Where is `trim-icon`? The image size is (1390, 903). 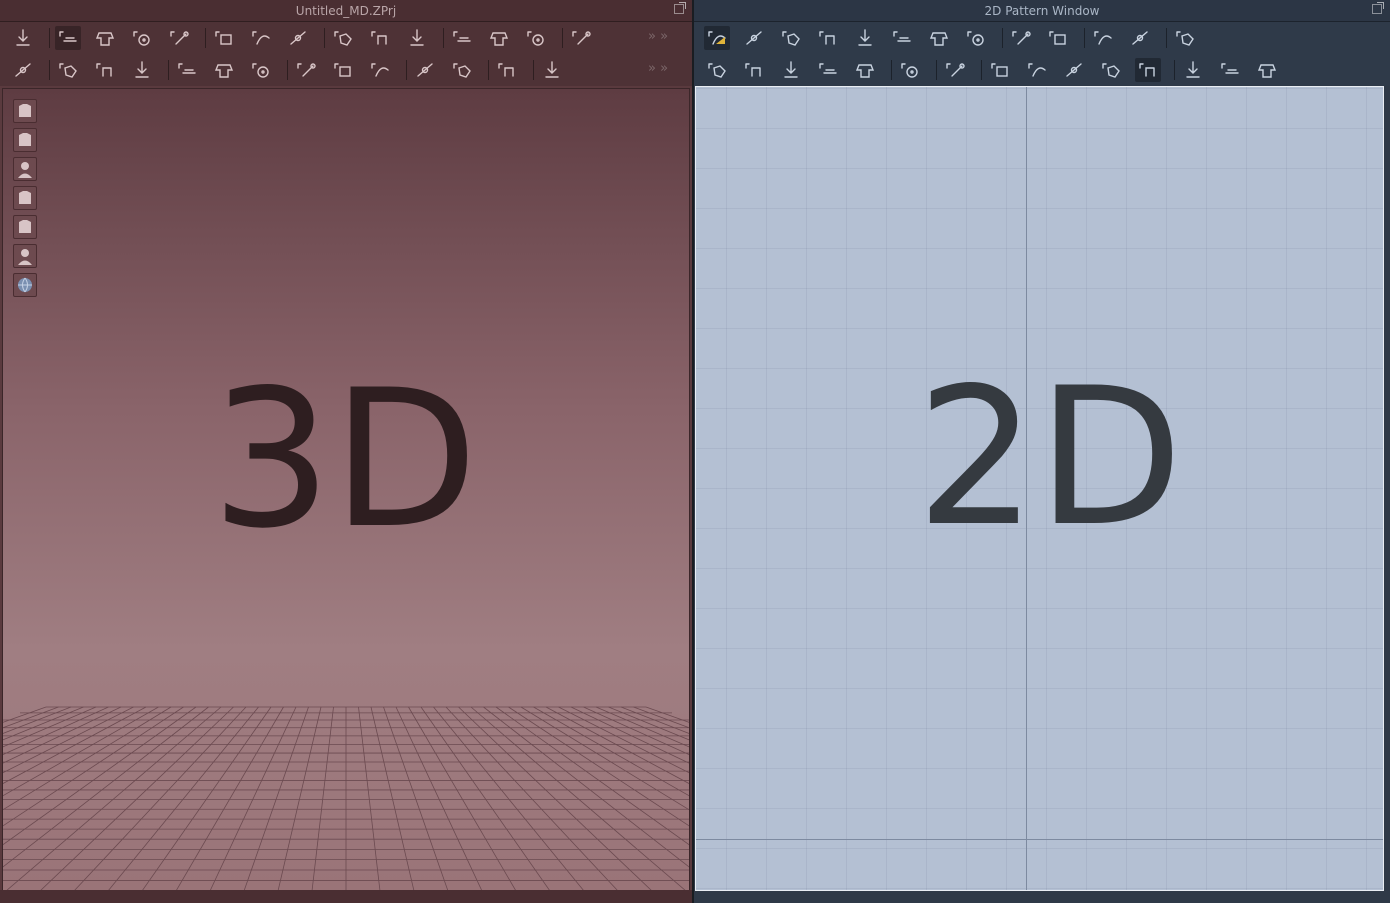 trim-icon is located at coordinates (552, 70).